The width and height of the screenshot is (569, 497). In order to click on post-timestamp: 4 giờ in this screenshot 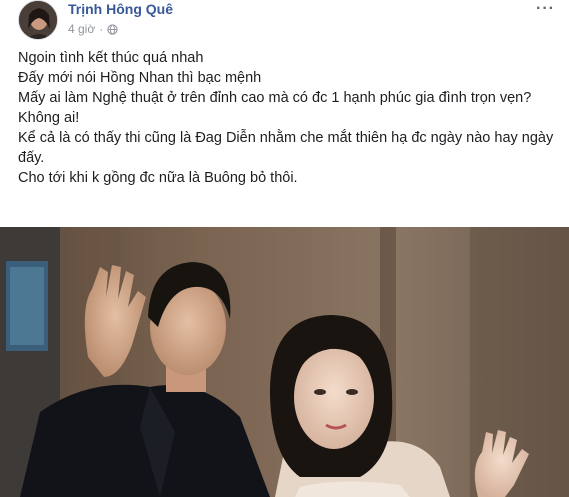, I will do `click(81, 29)`.